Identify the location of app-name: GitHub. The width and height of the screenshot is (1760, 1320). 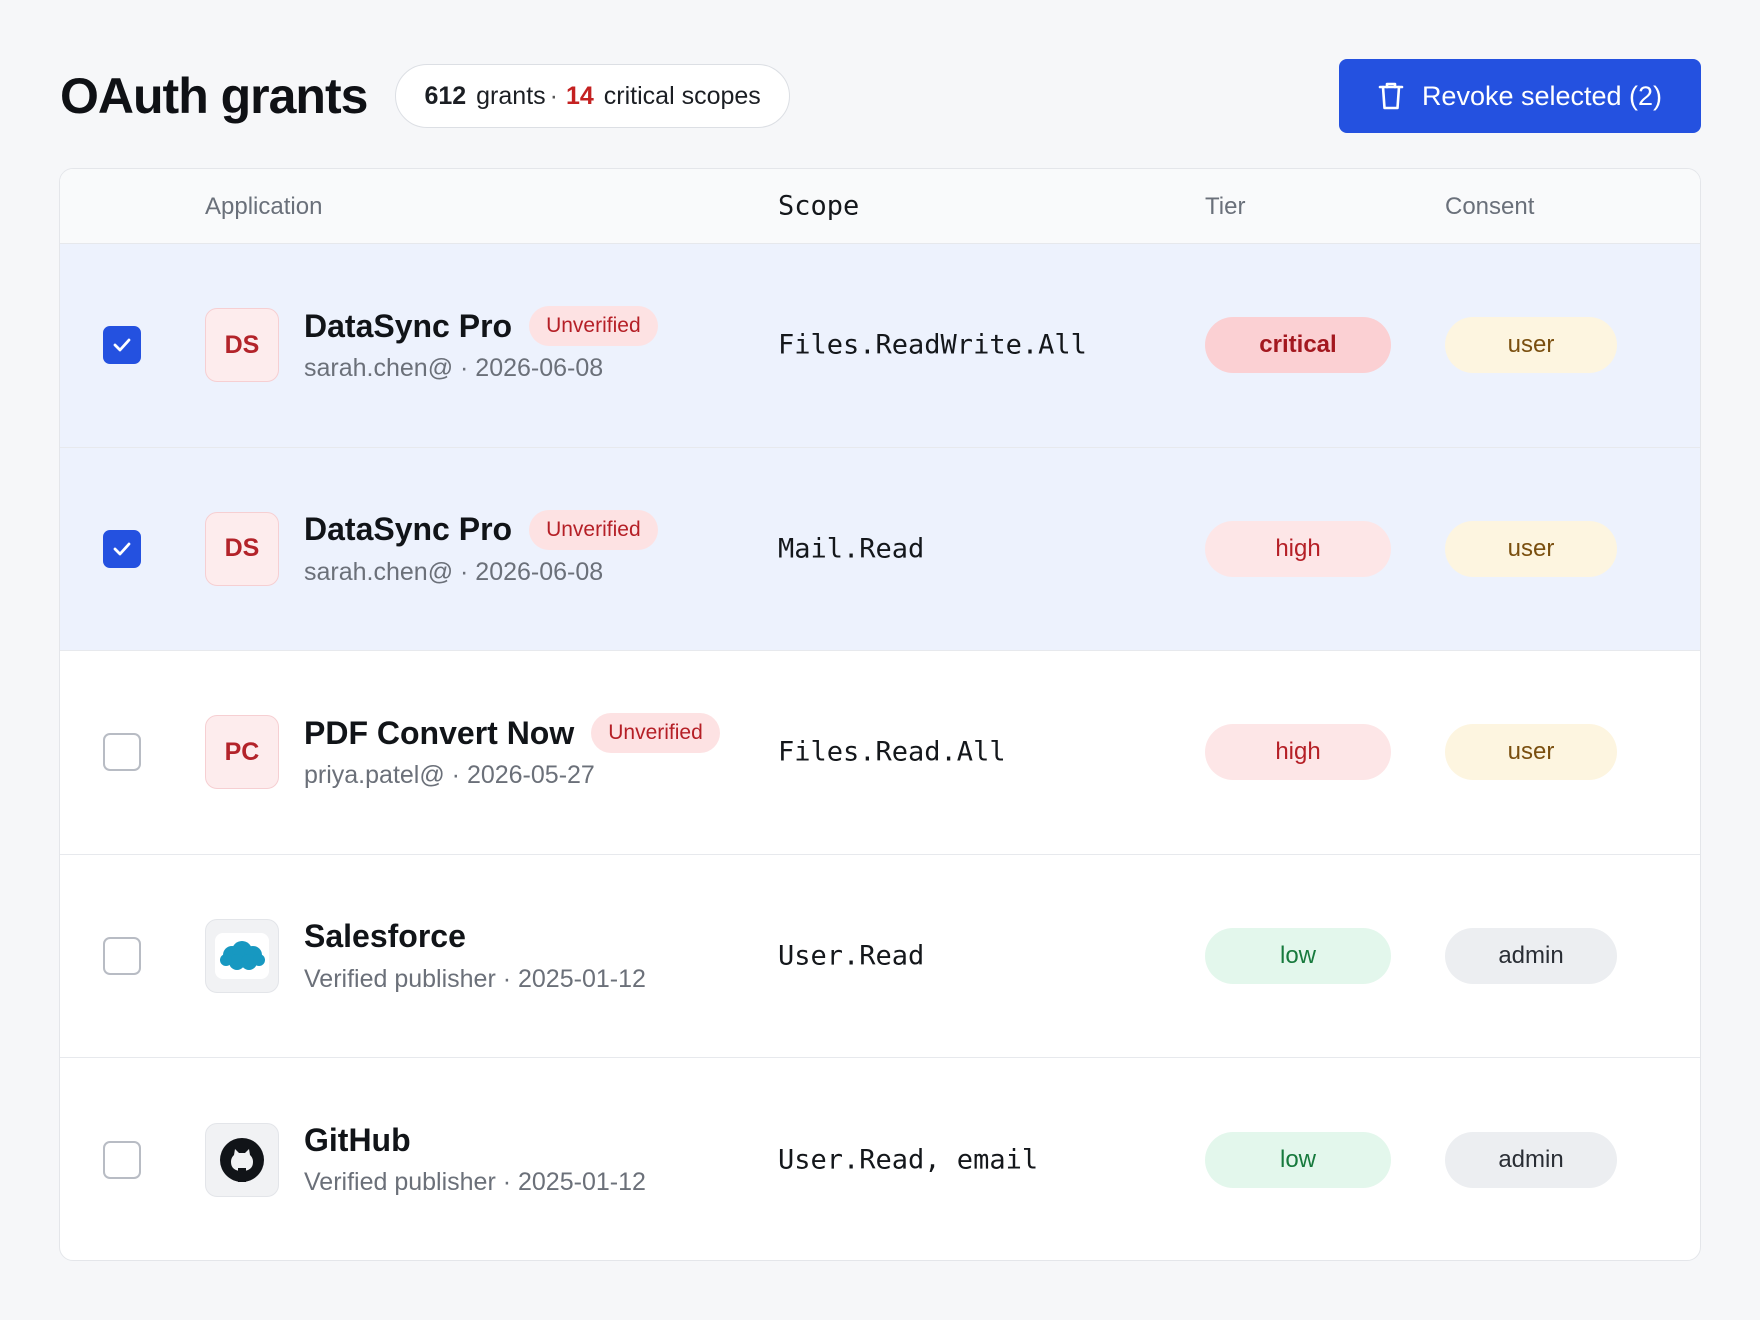
(357, 1139).